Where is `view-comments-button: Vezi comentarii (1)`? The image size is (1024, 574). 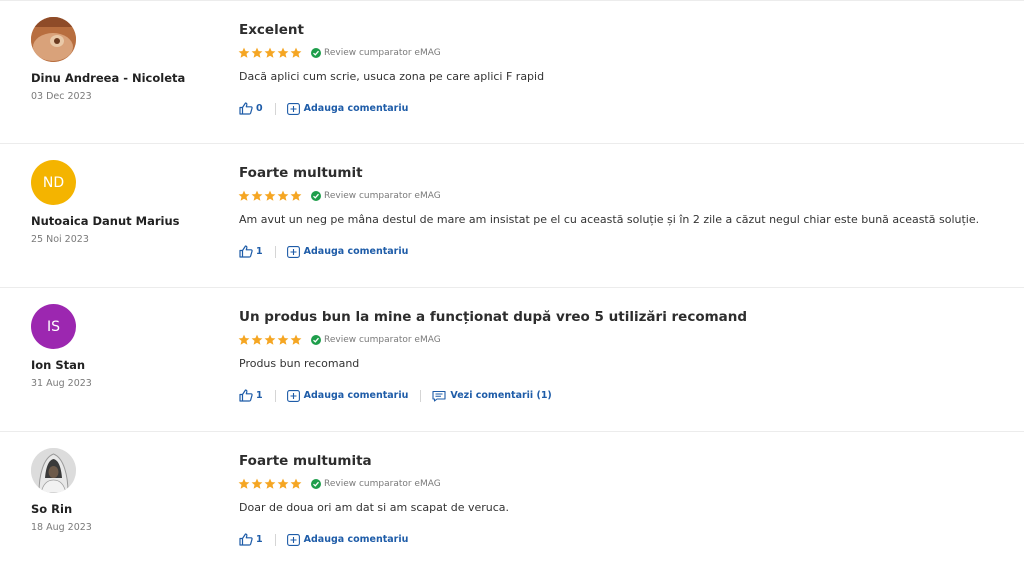 view-comments-button: Vezi comentarii (1) is located at coordinates (492, 396).